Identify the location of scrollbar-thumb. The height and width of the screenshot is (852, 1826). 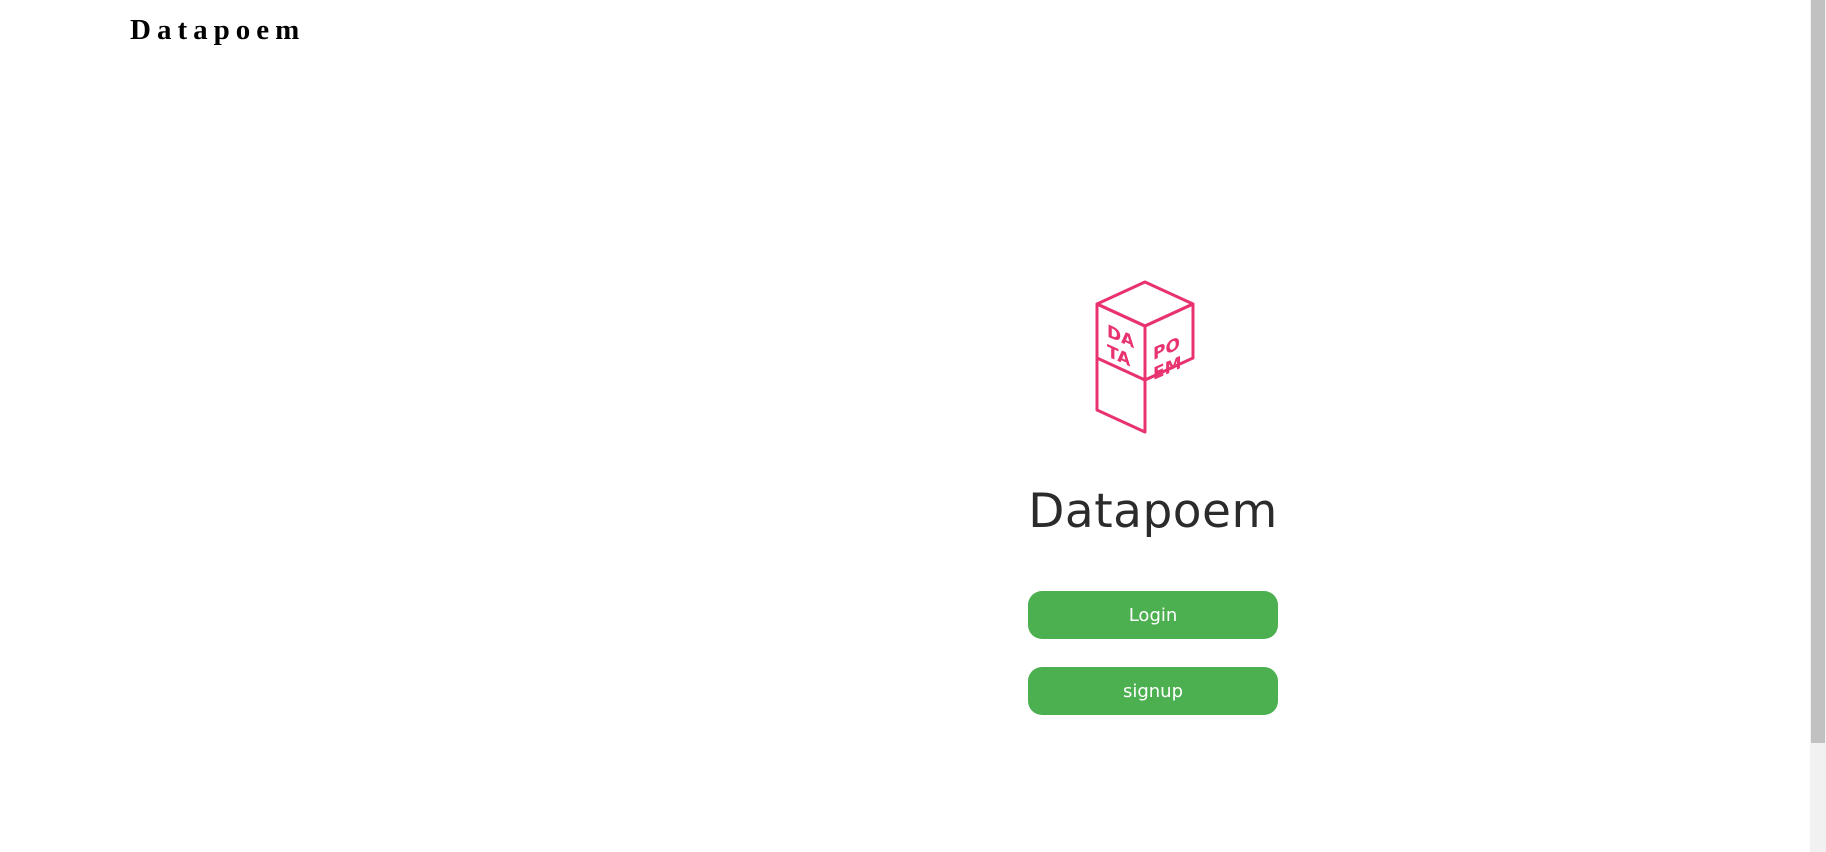
(1818, 371).